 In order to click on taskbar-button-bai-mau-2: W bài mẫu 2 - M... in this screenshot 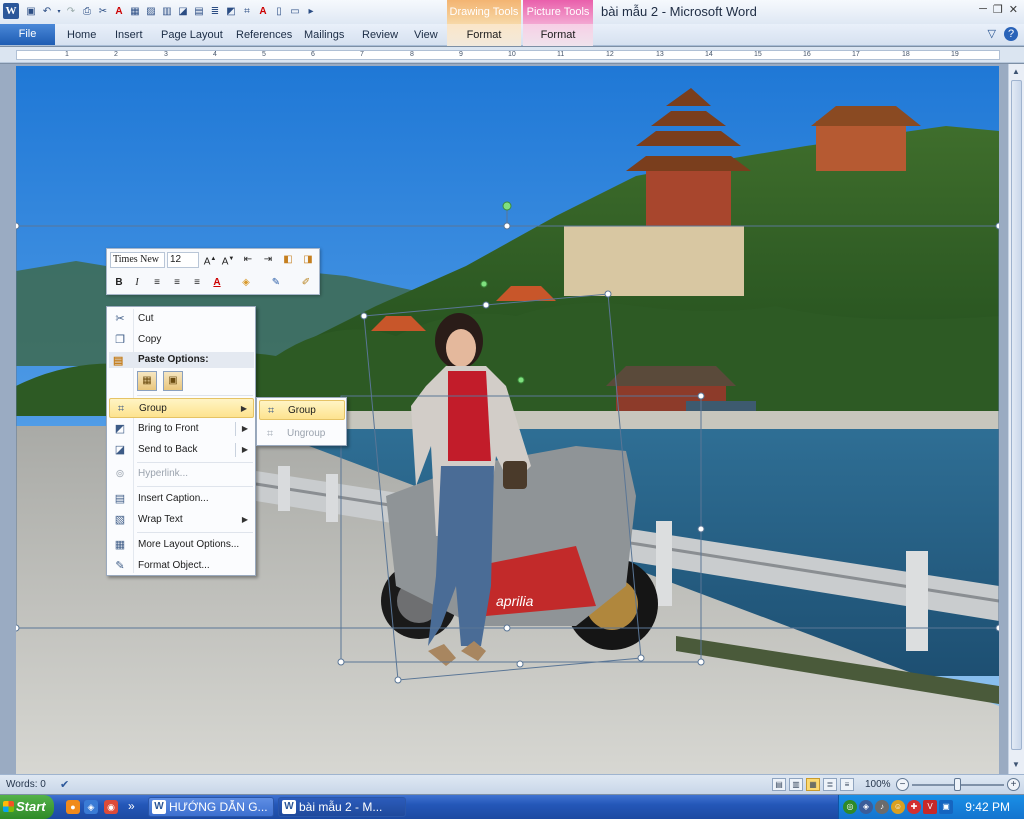, I will do `click(342, 807)`.